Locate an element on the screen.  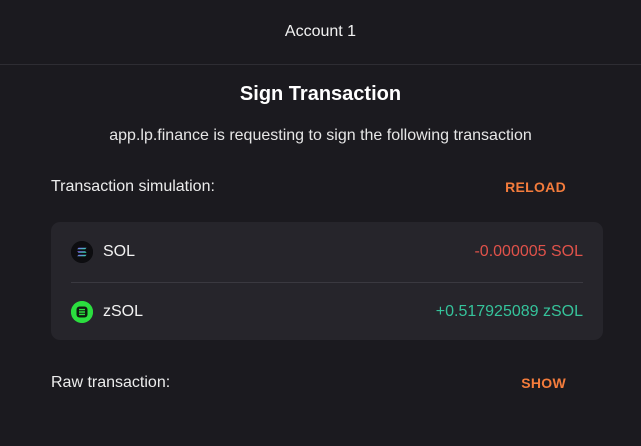
account-header: Account 1 is located at coordinates (320, 32).